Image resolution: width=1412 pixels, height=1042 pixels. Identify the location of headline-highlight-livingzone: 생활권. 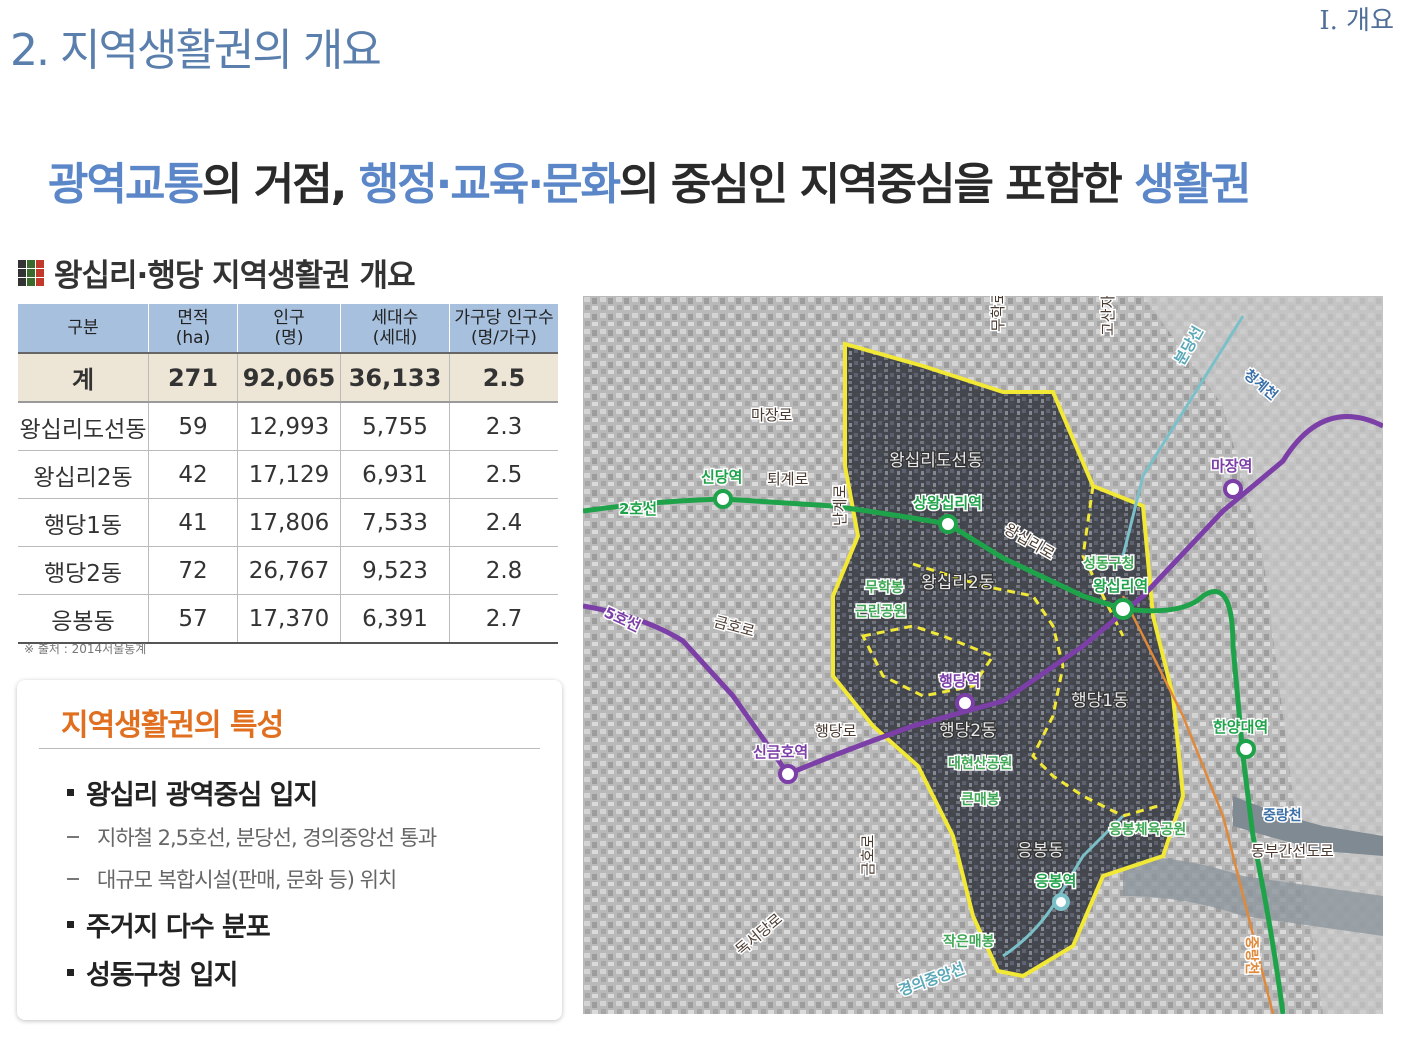
(1192, 184).